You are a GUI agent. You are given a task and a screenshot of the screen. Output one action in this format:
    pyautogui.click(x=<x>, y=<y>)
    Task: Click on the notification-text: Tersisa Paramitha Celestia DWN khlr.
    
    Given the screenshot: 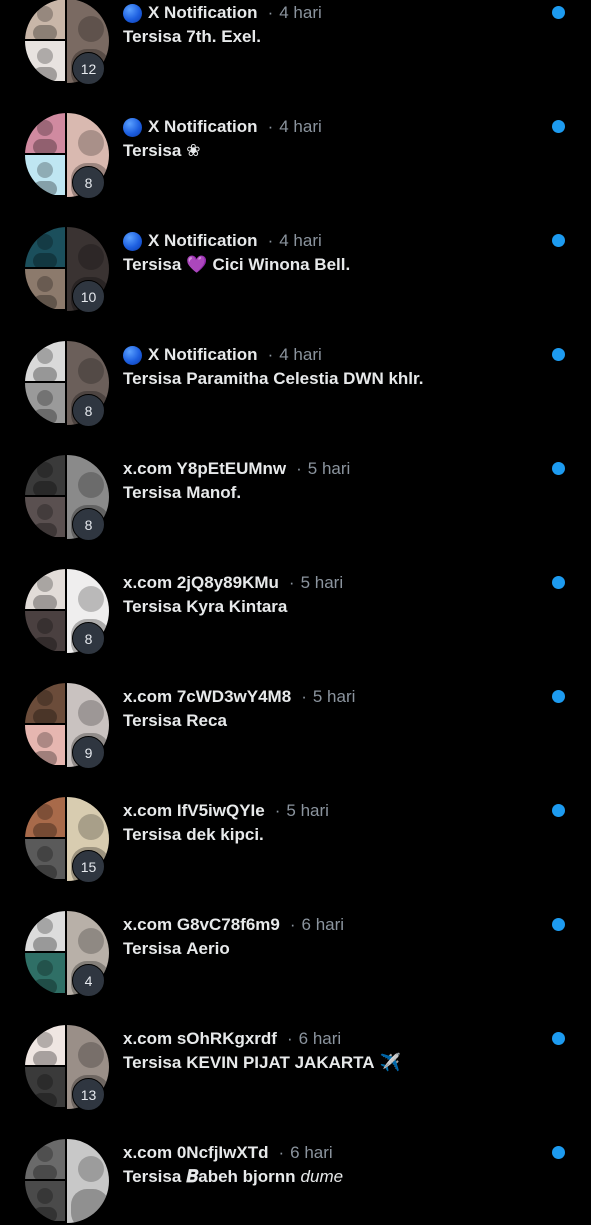 What is the action you would take?
    pyautogui.click(x=273, y=379)
    